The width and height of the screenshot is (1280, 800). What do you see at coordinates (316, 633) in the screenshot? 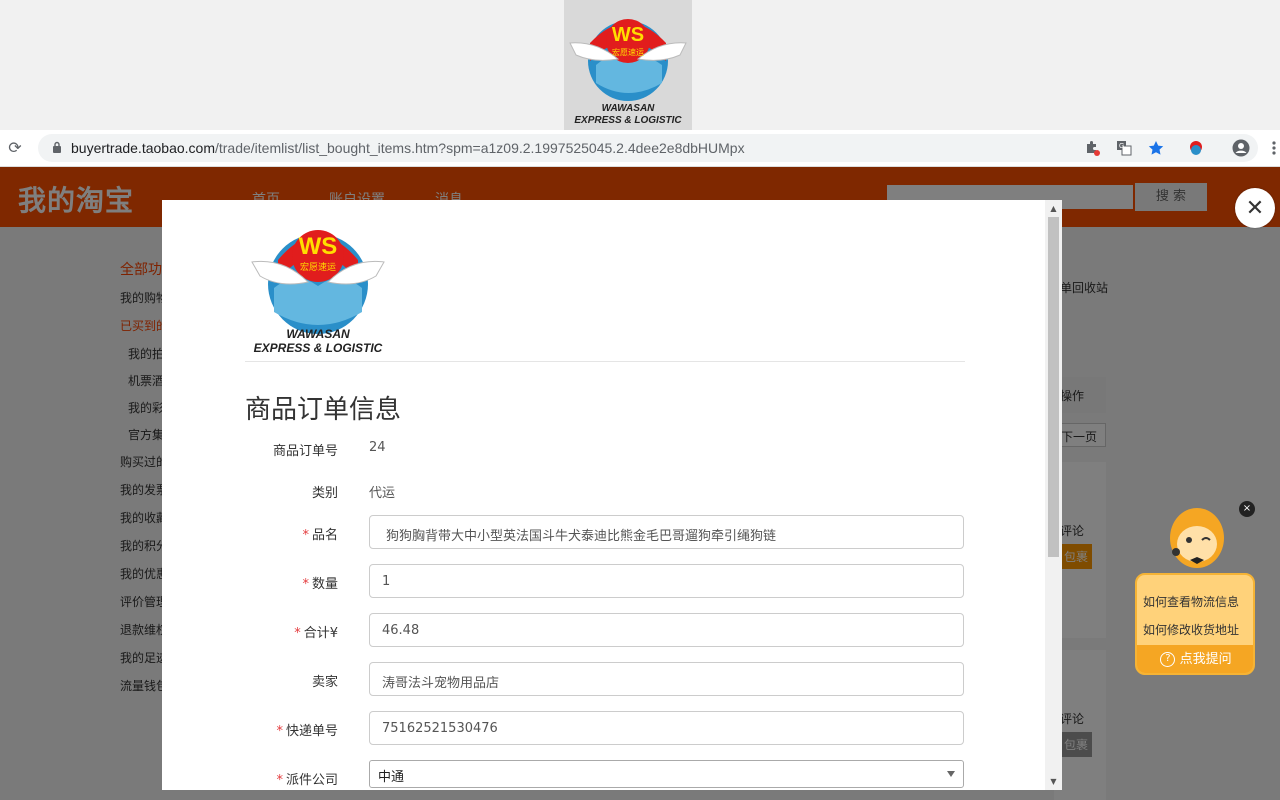
I see `total-label: * 合计¥` at bounding box center [316, 633].